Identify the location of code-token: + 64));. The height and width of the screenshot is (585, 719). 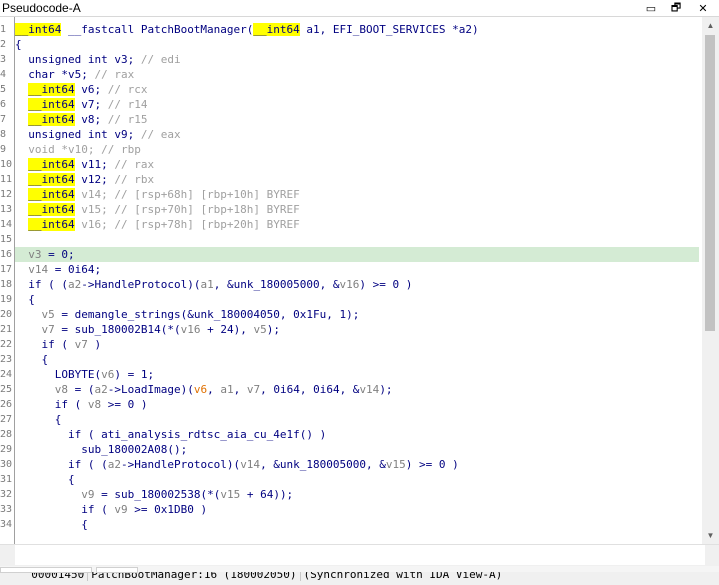
(267, 494).